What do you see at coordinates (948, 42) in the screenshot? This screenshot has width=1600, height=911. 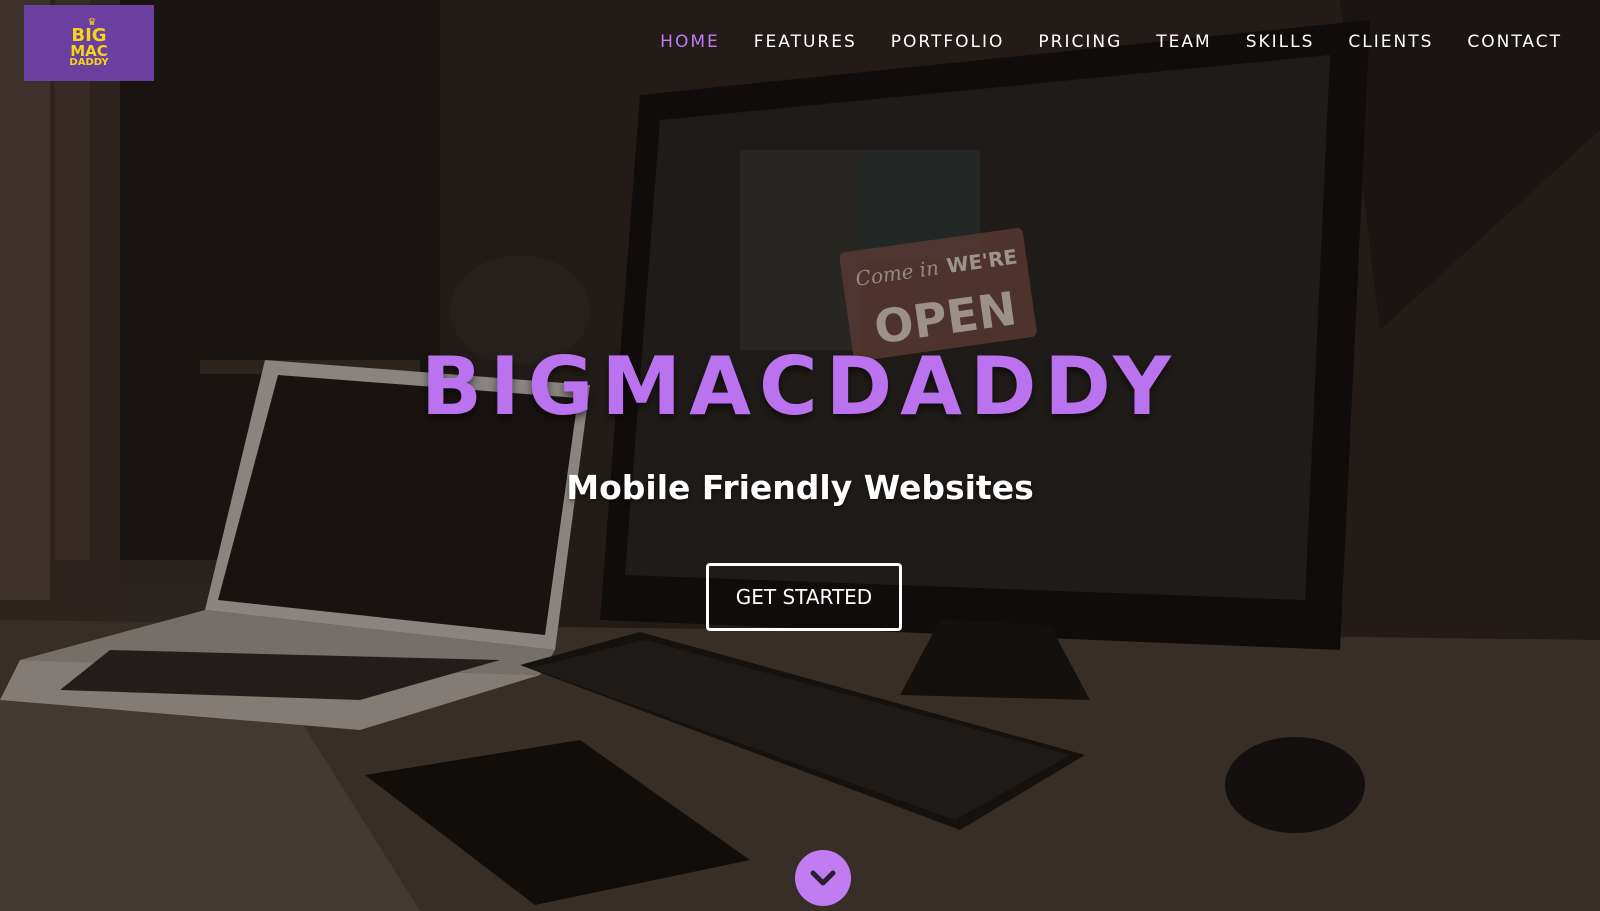 I see `nav-item-portfolio: PORTFOLIO` at bounding box center [948, 42].